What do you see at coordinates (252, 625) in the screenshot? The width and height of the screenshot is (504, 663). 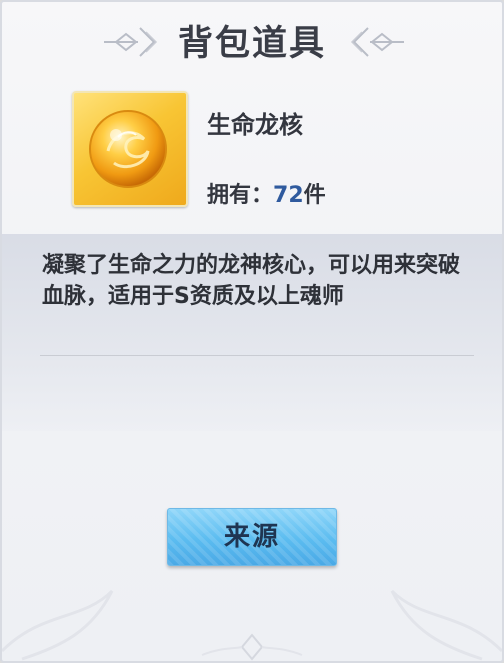 I see `bottom-floral-ornament-icon` at bounding box center [252, 625].